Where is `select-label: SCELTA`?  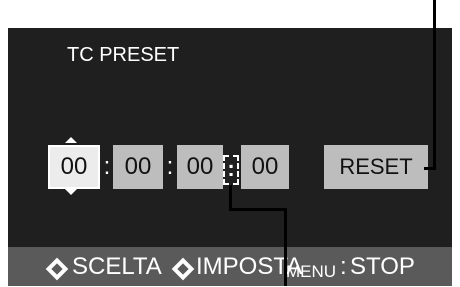 select-label: SCELTA is located at coordinates (117, 266).